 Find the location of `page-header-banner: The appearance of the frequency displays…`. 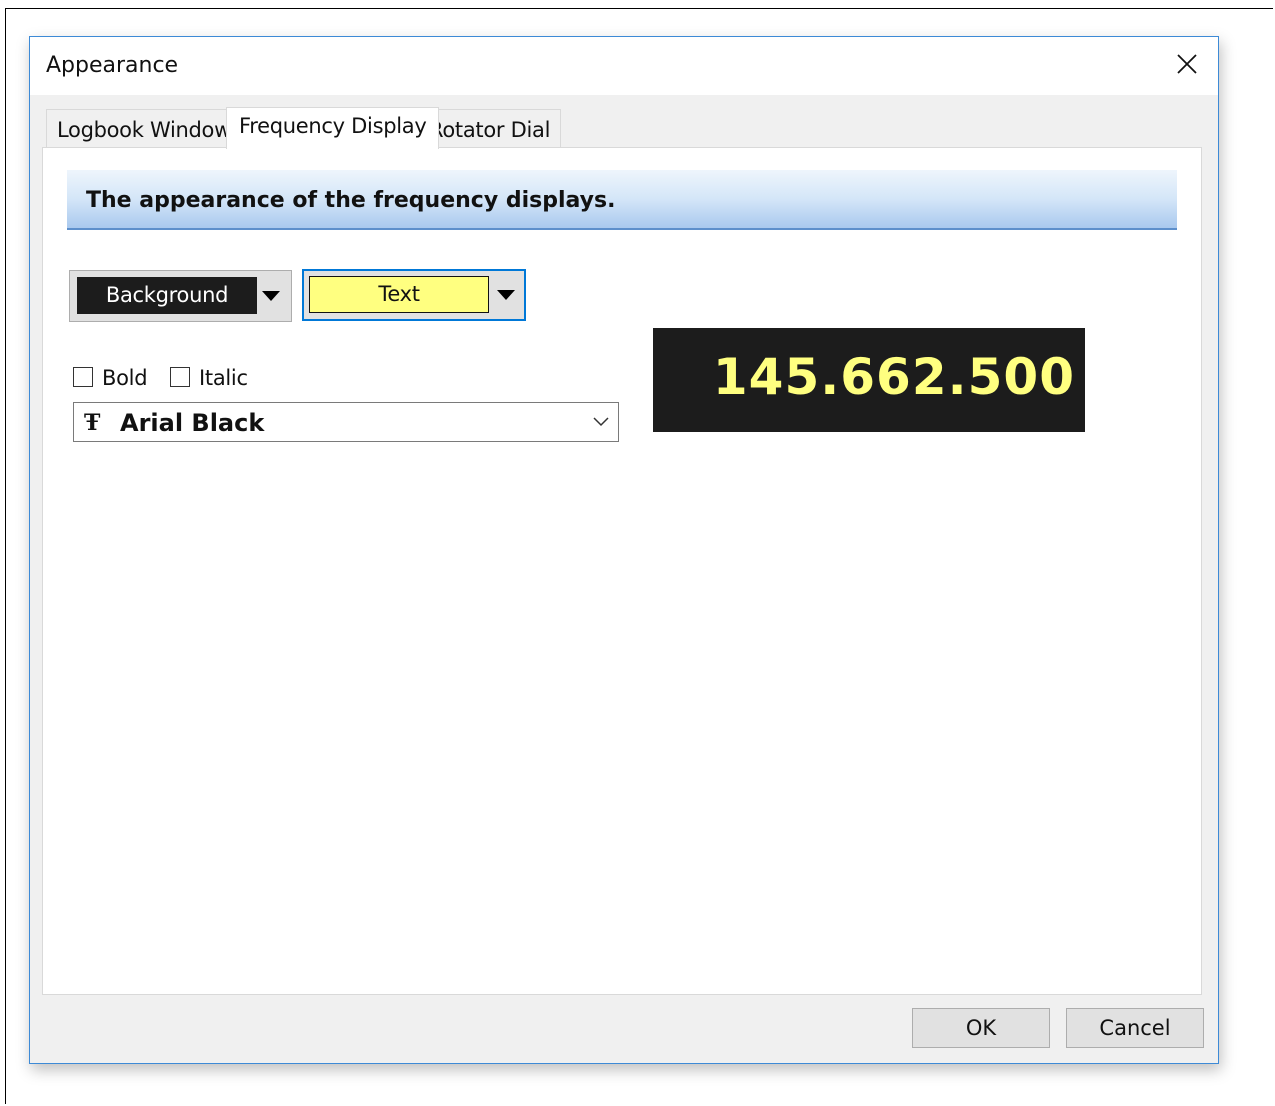

page-header-banner: The appearance of the frequency displays… is located at coordinates (622, 200).